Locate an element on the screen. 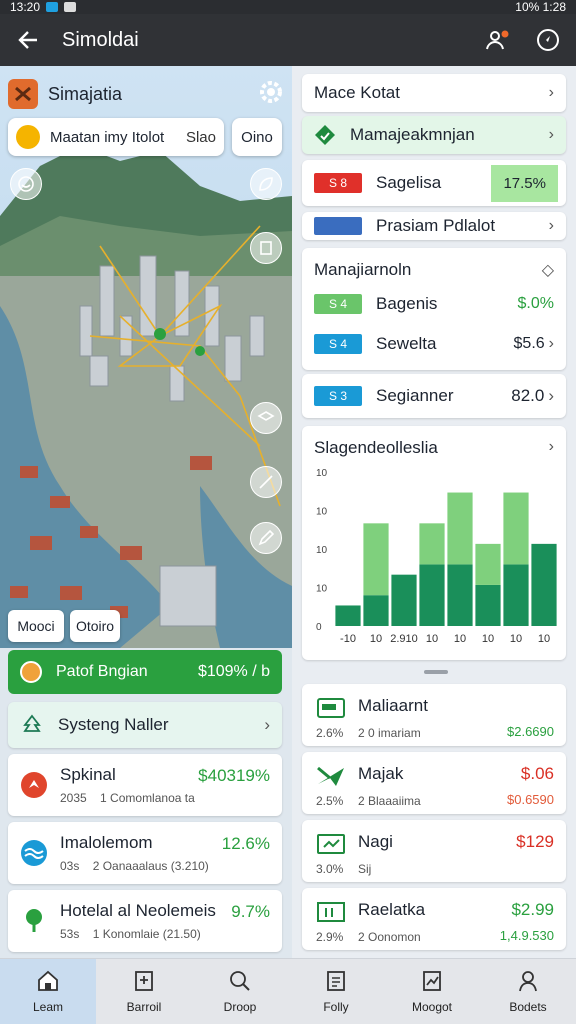 The image size is (576, 1024). row-label: Bagenis is located at coordinates (407, 303).